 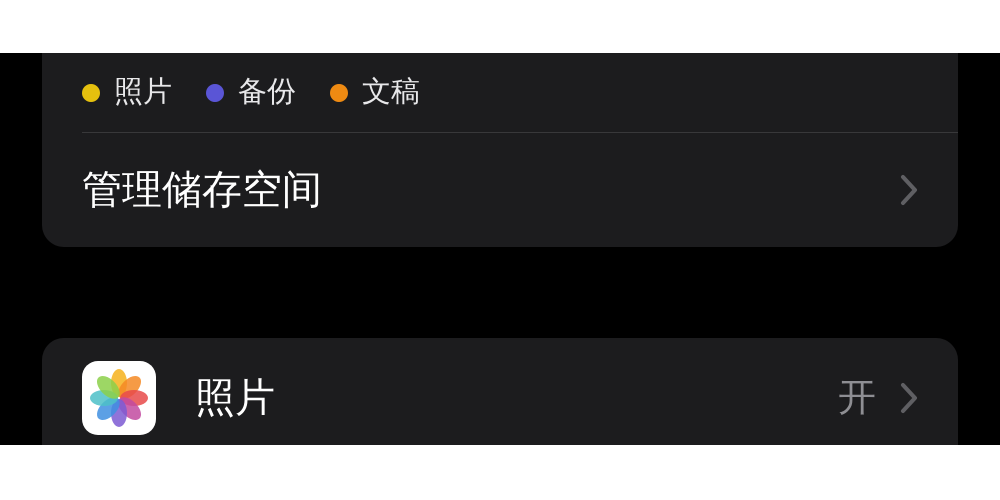 I want to click on app-name: 照片, so click(x=235, y=398).